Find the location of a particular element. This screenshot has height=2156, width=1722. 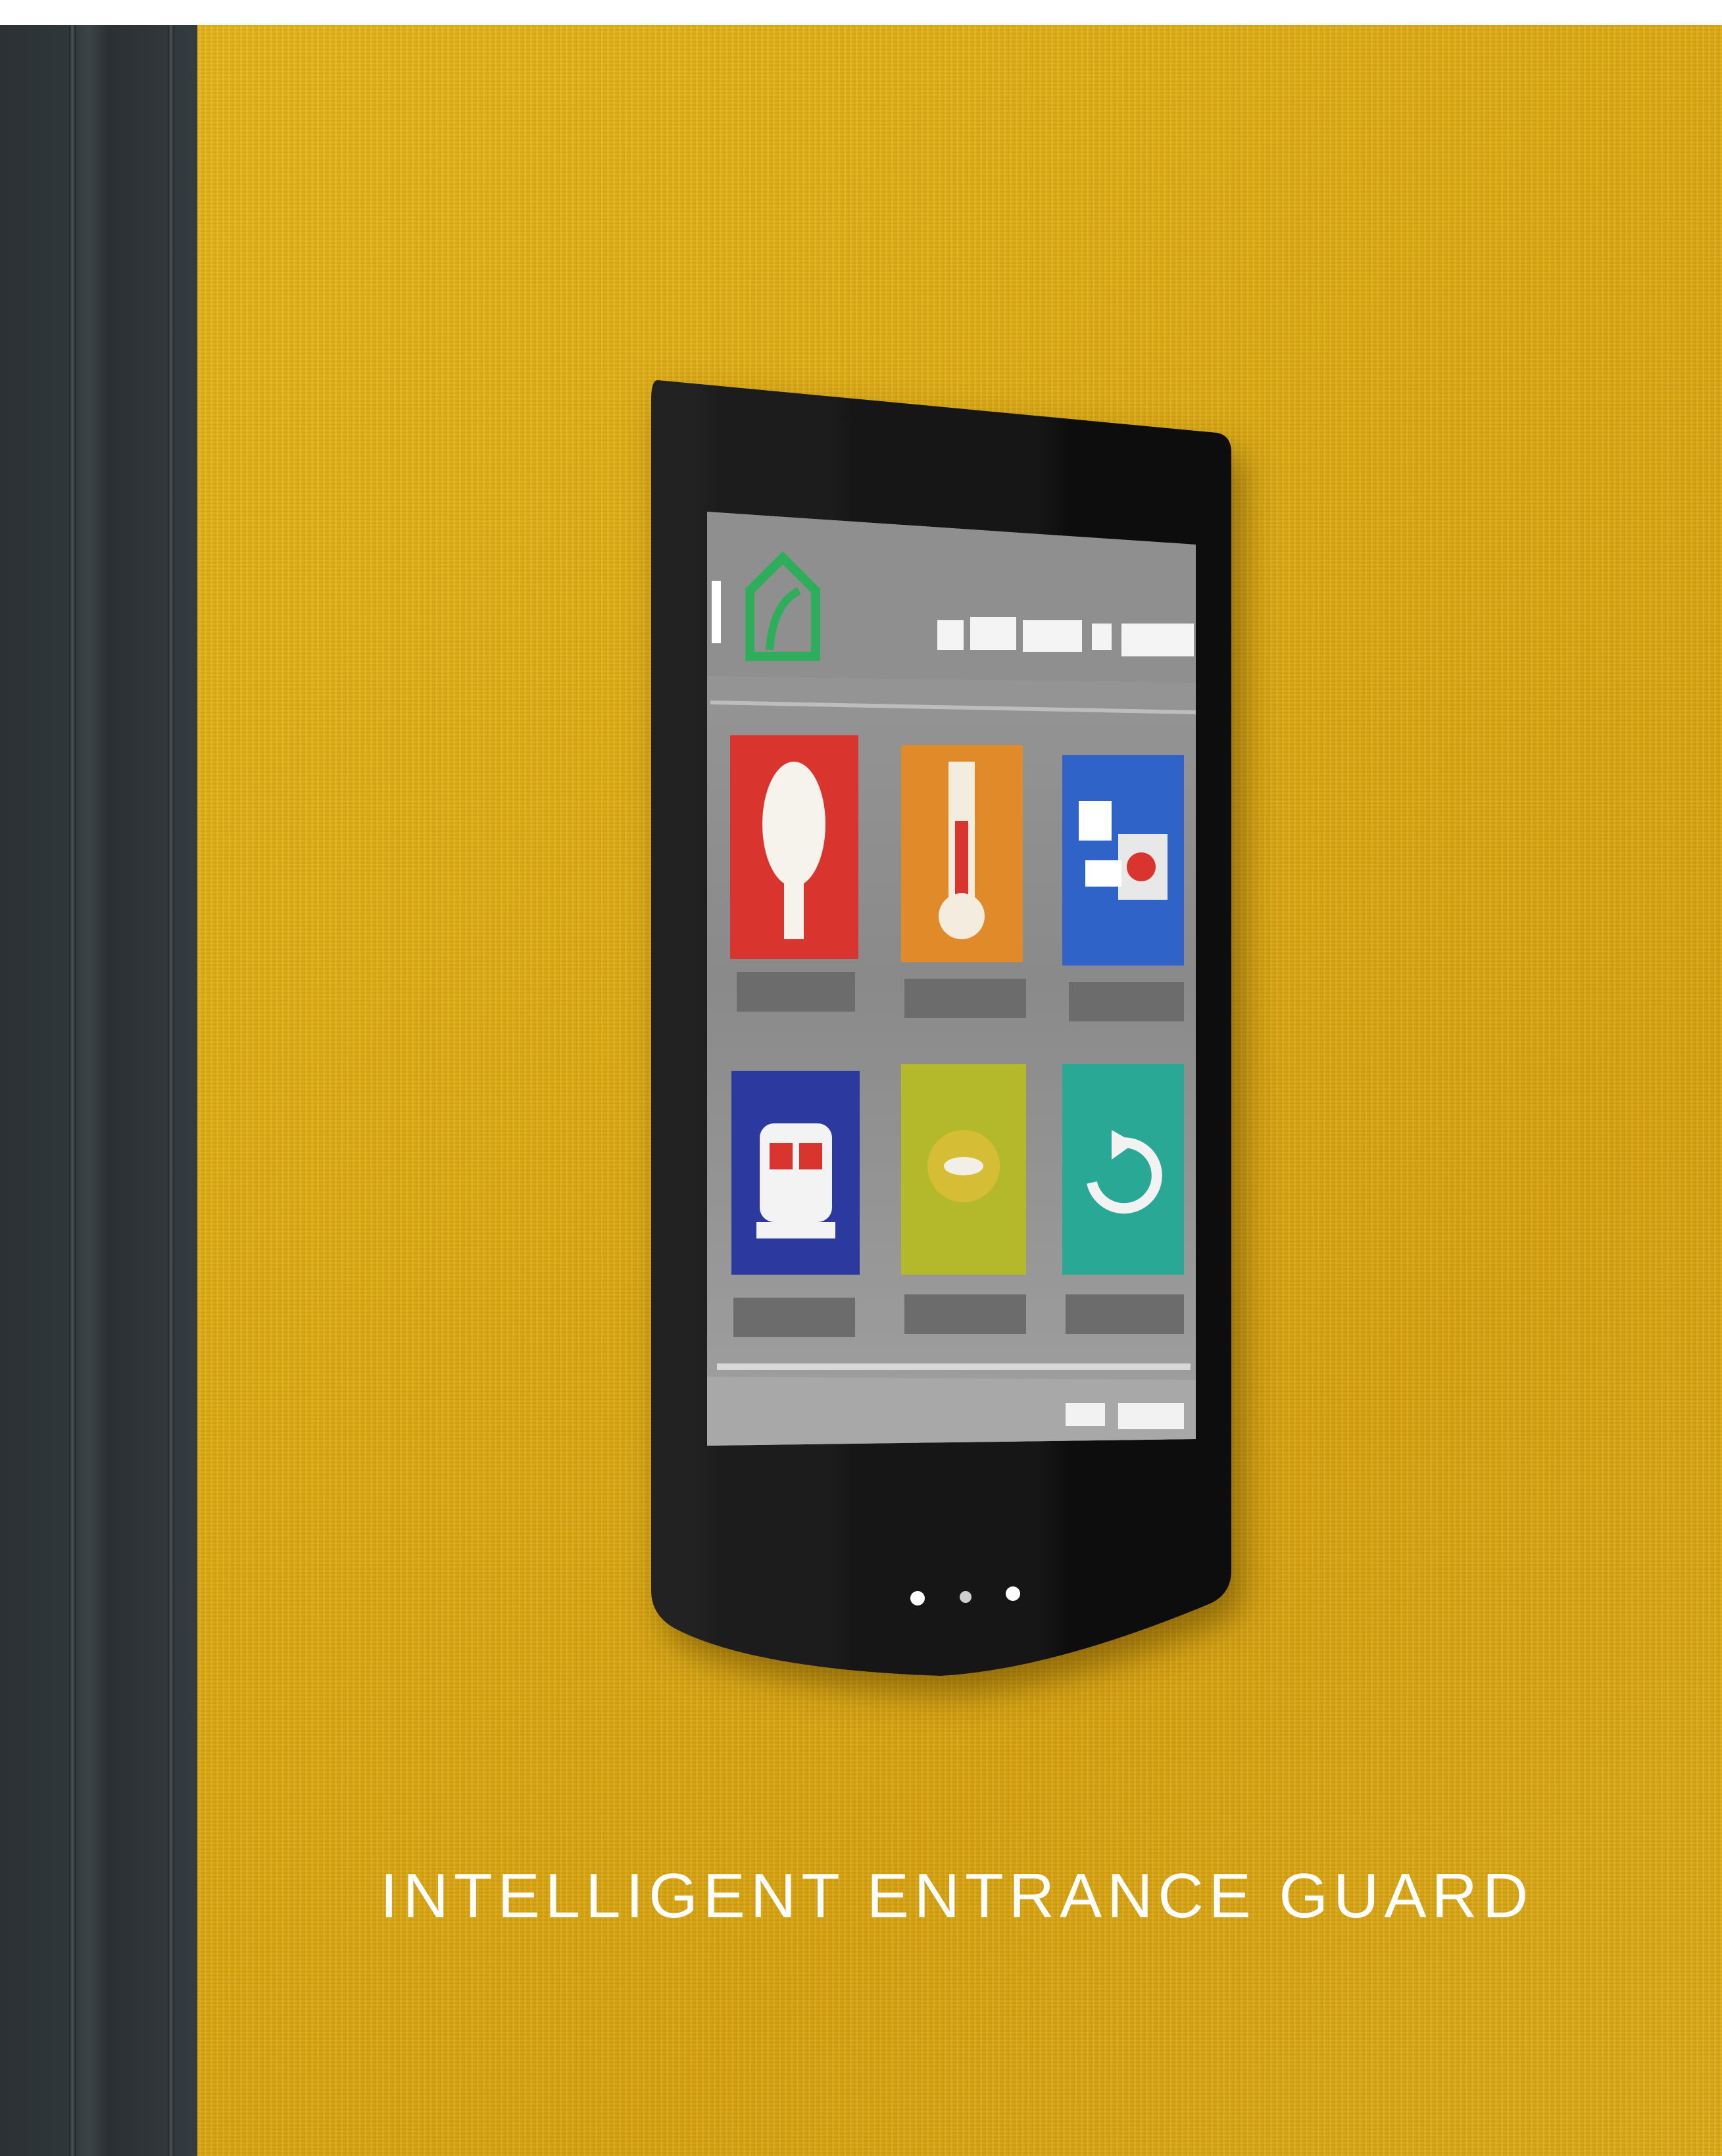

footer-status-text is located at coordinates (1125, 1416).